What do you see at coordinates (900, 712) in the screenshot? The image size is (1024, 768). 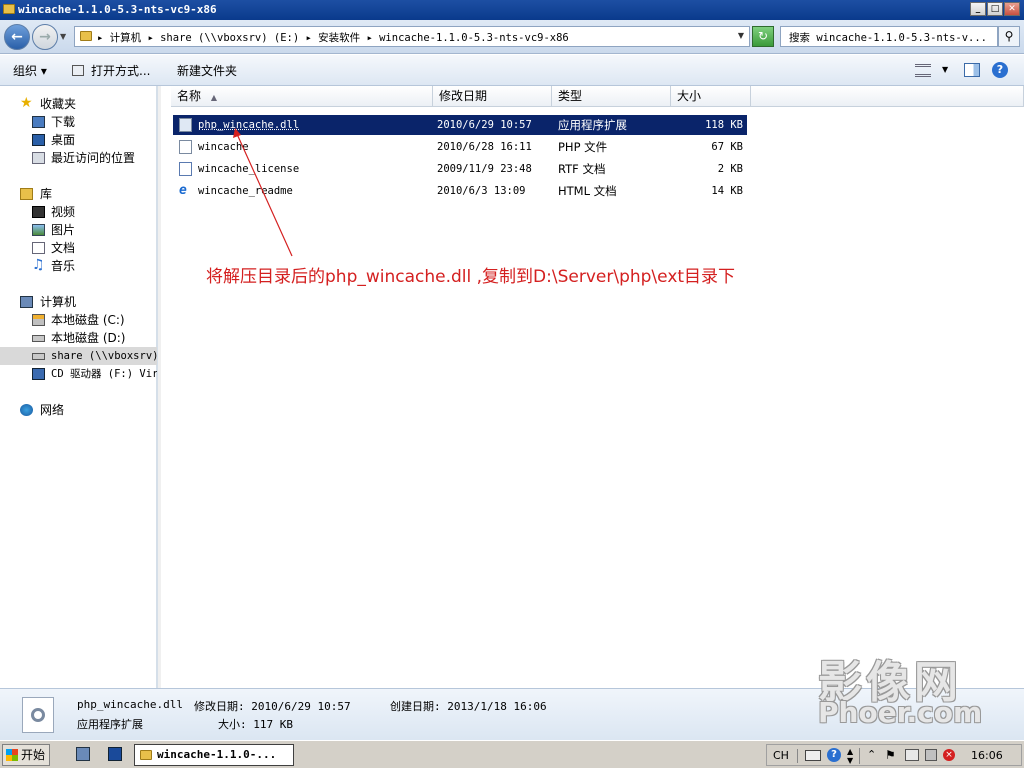 I see `watermark-line2: Phoer.com` at bounding box center [900, 712].